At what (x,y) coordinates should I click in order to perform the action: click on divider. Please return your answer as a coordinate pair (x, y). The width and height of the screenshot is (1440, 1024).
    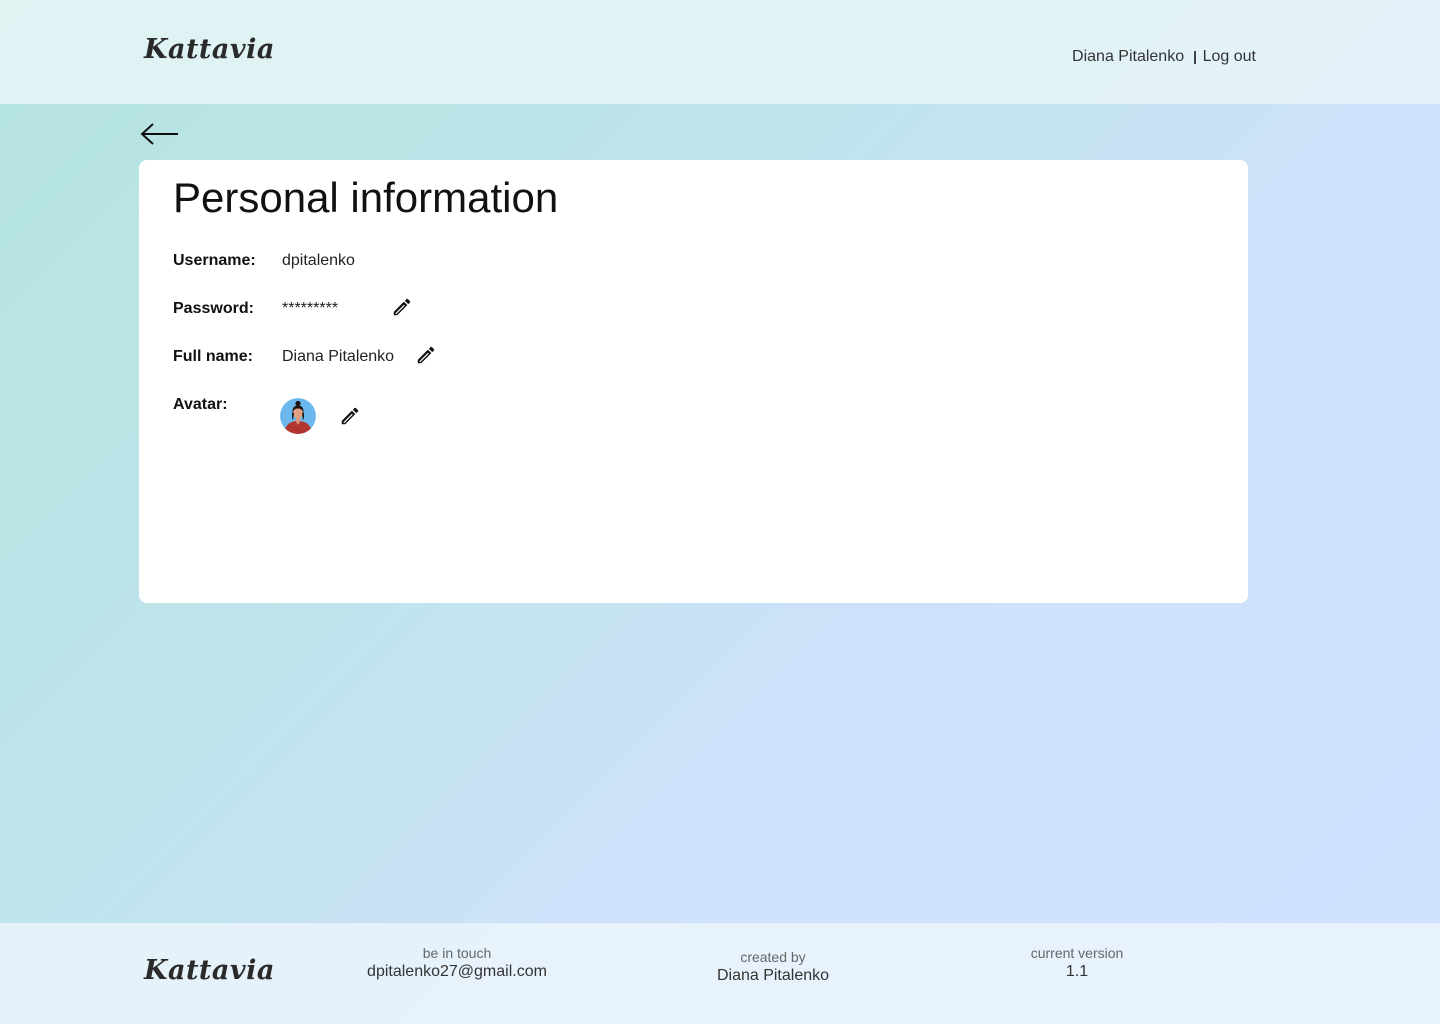
    Looking at the image, I should click on (1195, 57).